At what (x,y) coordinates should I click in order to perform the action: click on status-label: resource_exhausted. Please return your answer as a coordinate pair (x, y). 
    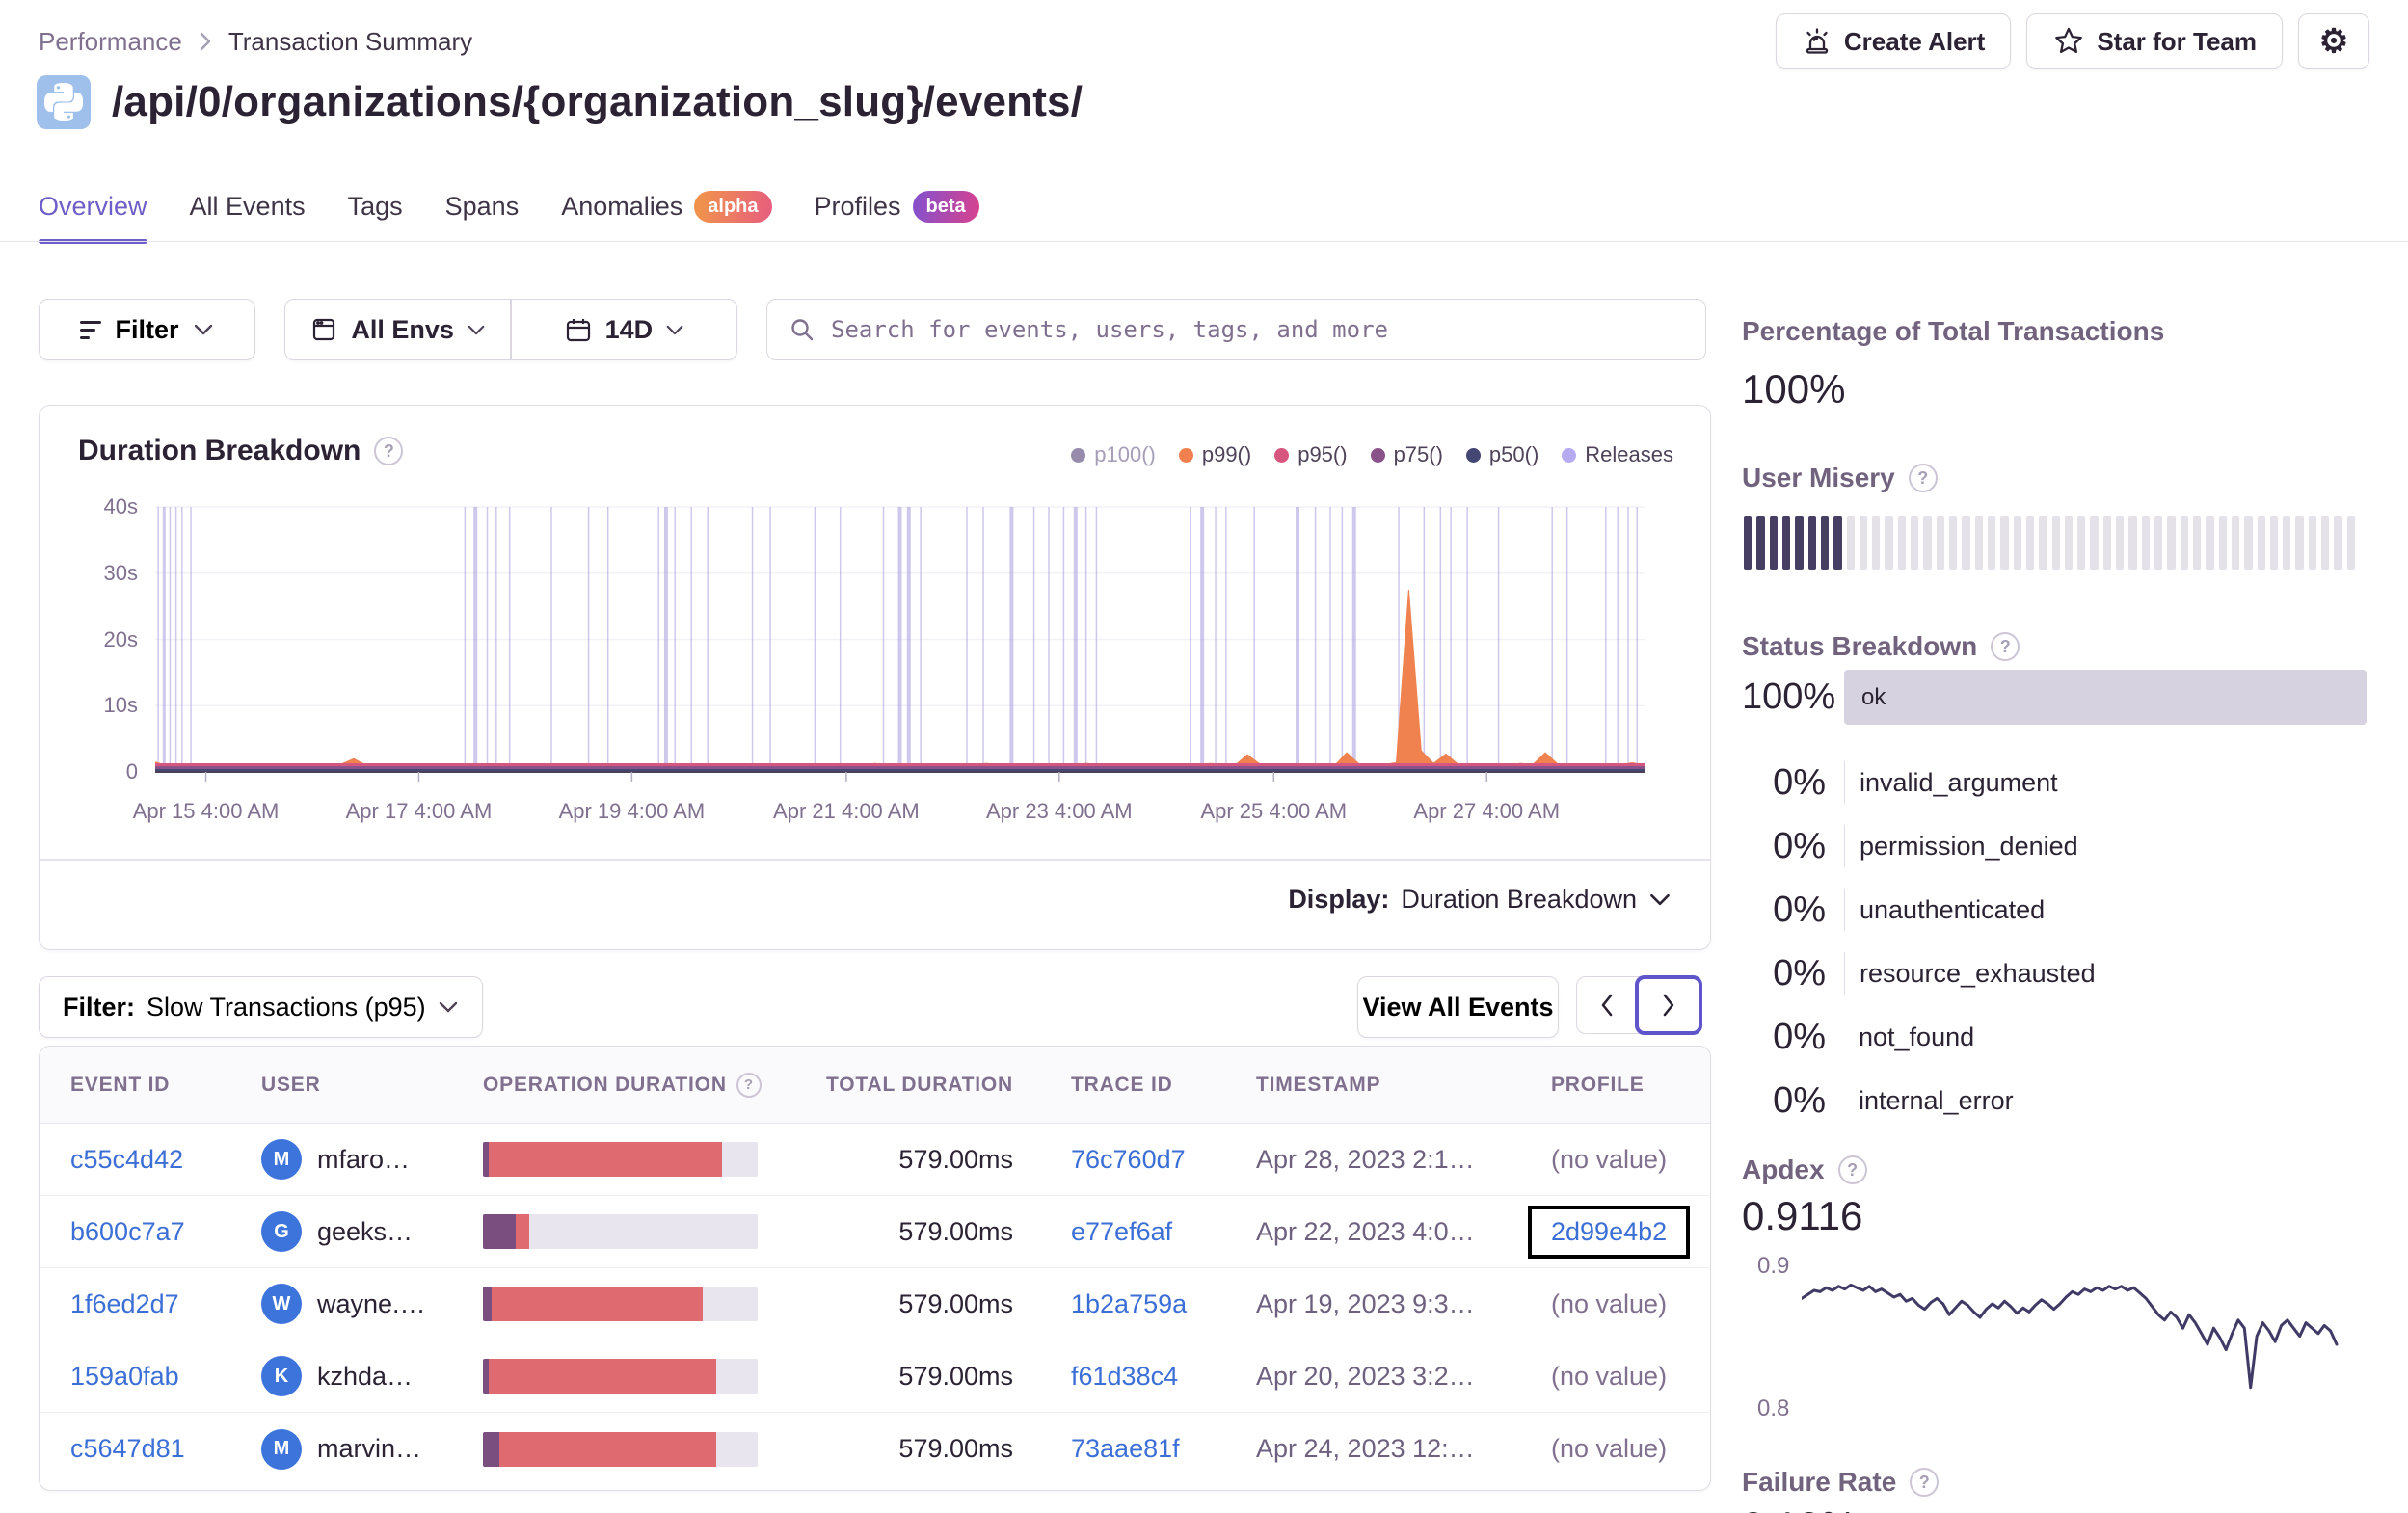
    Looking at the image, I should click on (1970, 973).